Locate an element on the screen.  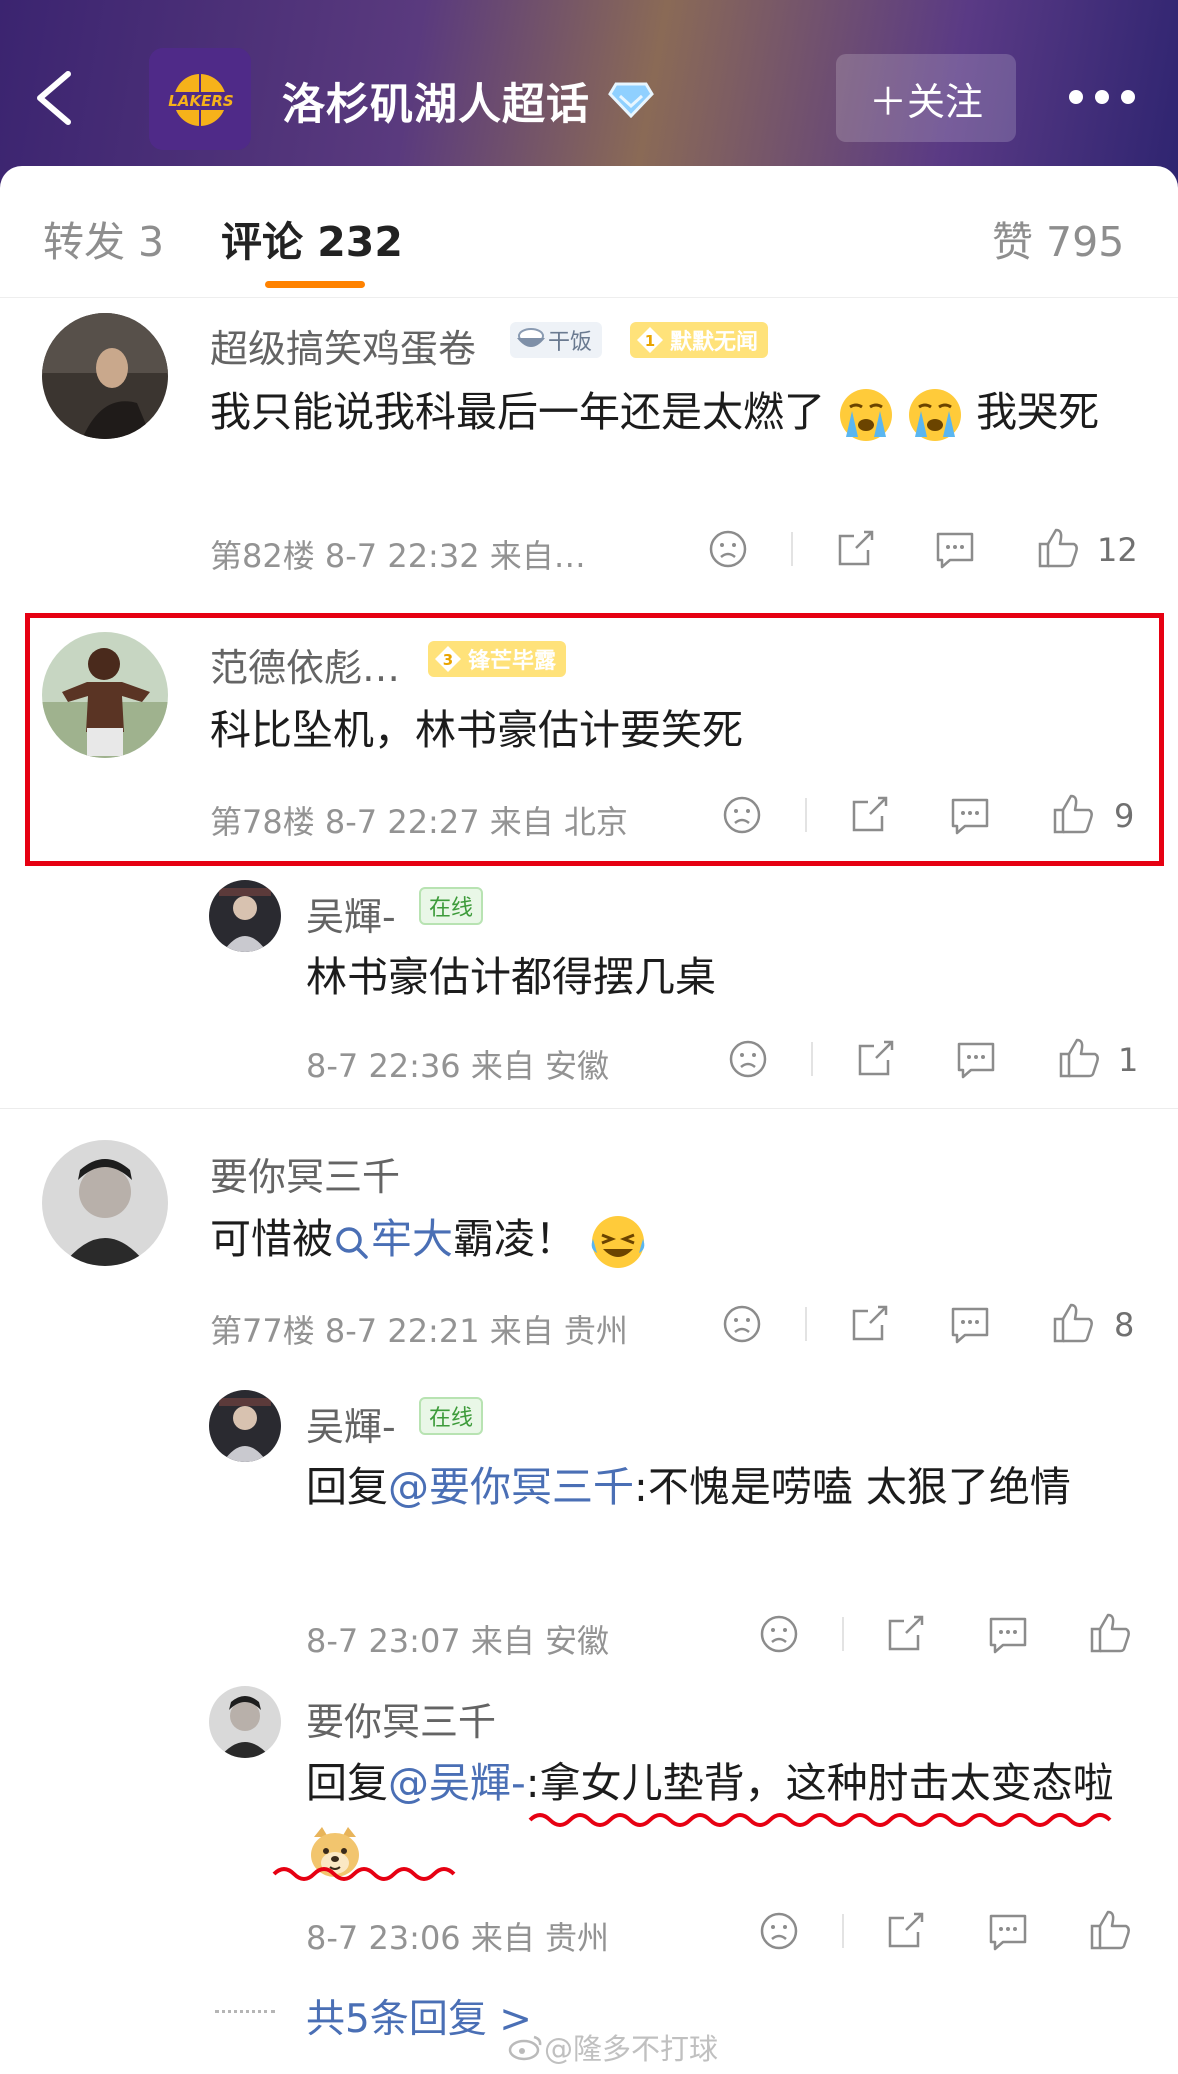
tab-likes: 赞 795 is located at coordinates (1058, 238).